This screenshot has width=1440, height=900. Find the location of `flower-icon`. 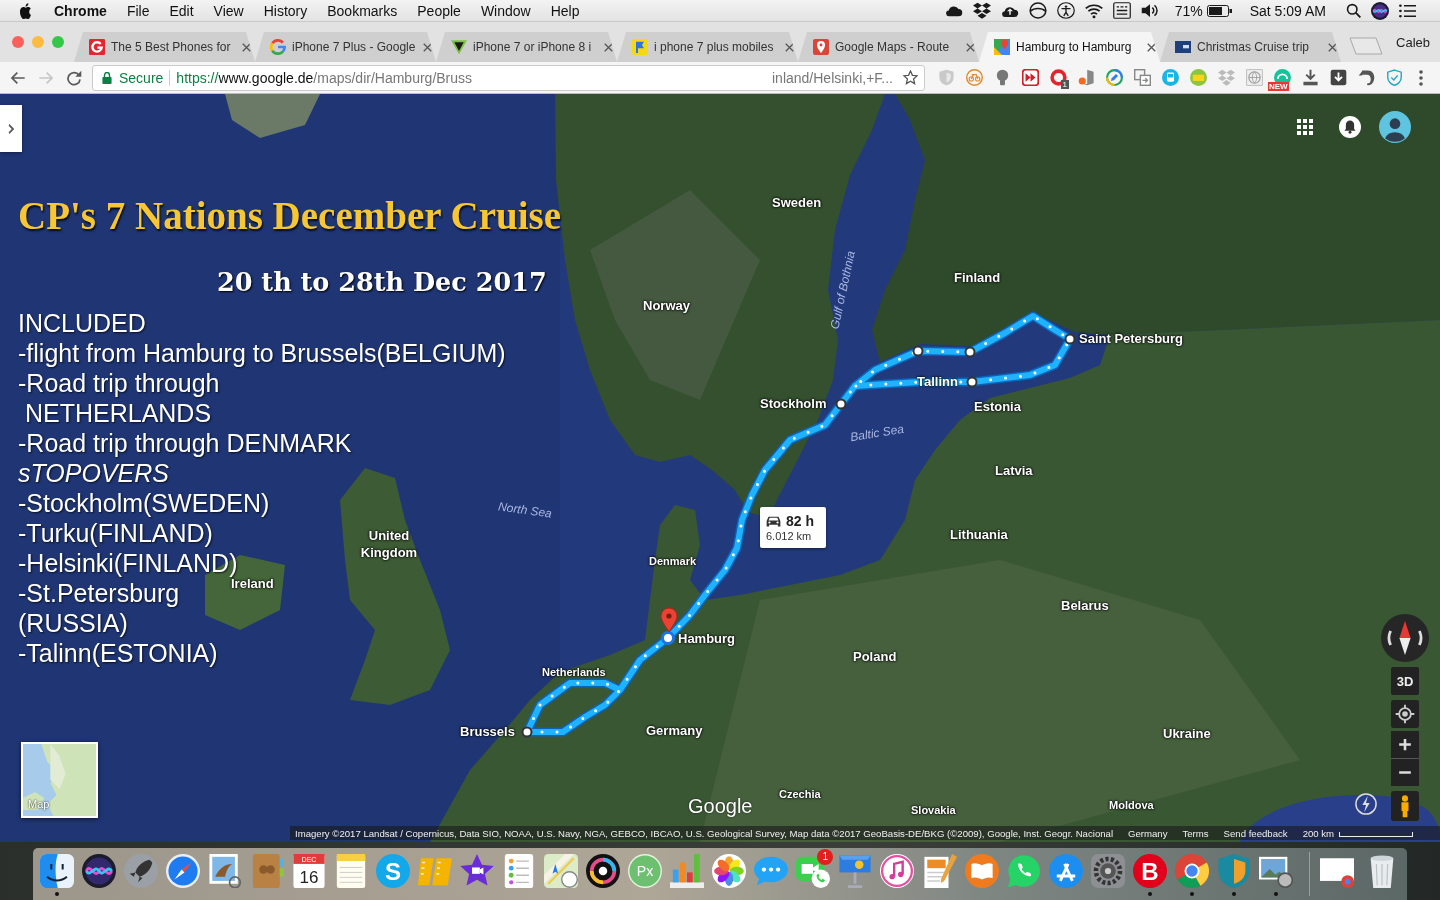

flower-icon is located at coordinates (729, 871).